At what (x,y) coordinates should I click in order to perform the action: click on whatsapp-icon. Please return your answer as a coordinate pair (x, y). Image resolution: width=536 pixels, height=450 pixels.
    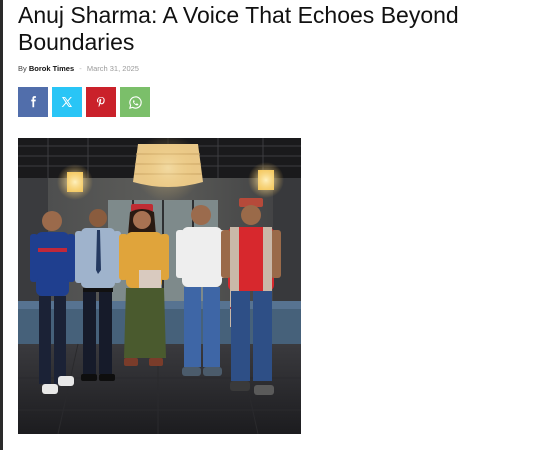
    Looking at the image, I should click on (135, 102).